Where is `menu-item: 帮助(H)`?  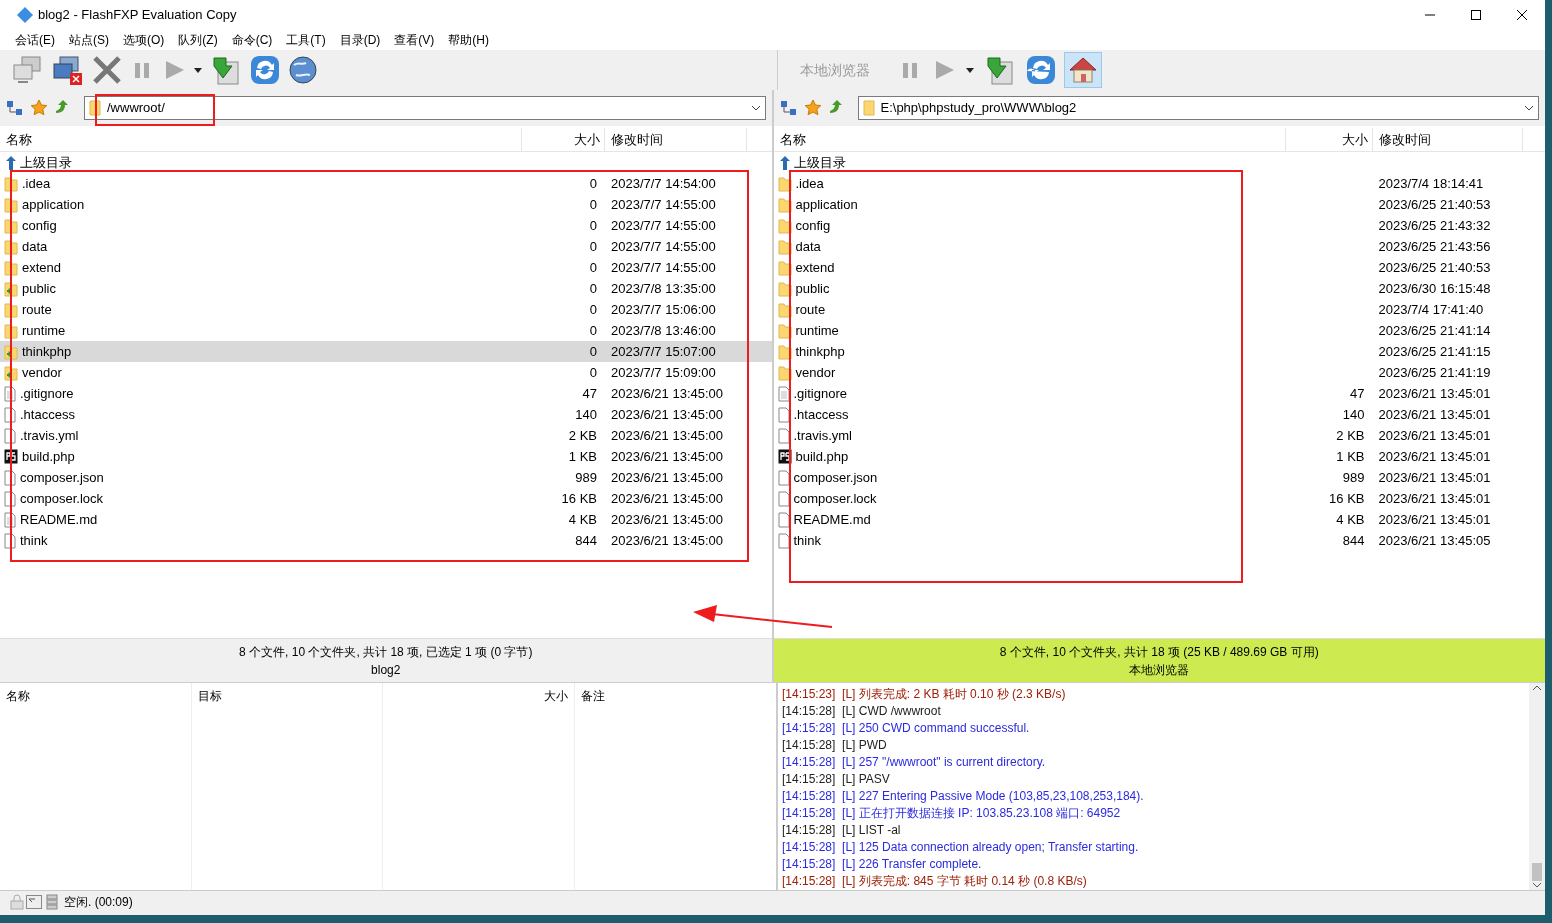 menu-item: 帮助(H) is located at coordinates (468, 40).